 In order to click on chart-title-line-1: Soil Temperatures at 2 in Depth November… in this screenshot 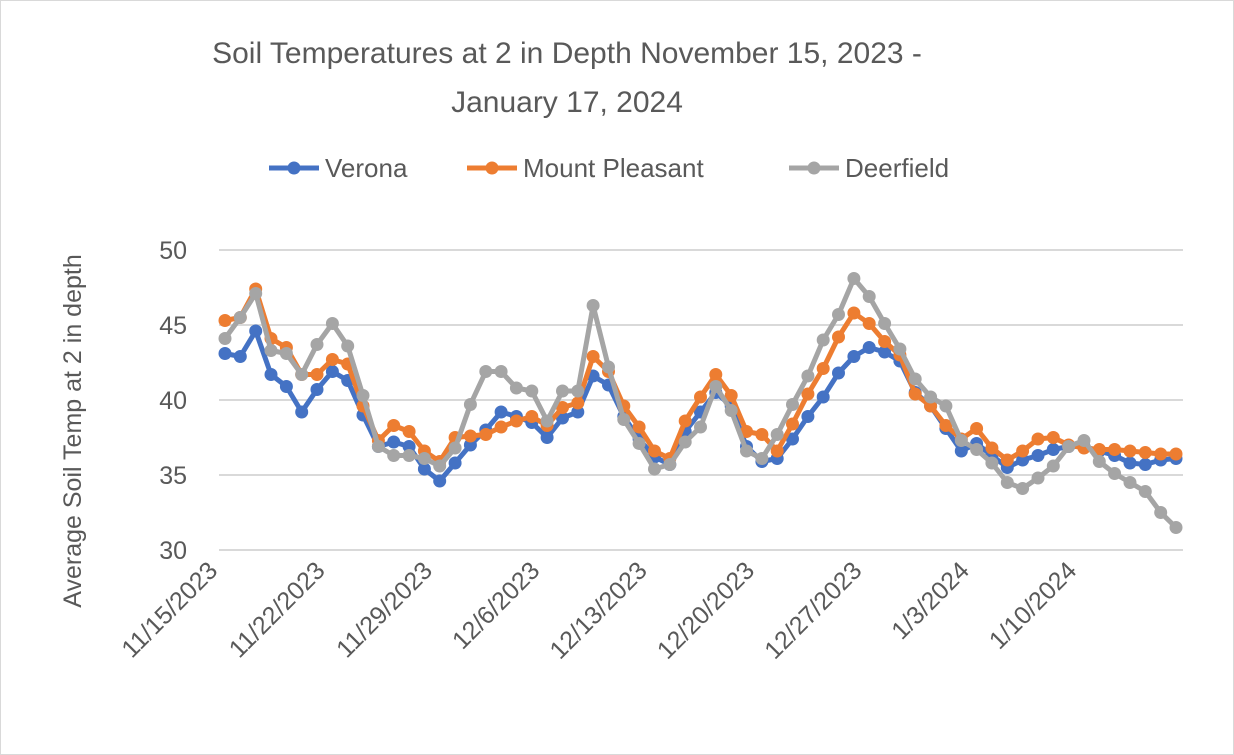, I will do `click(567, 53)`.